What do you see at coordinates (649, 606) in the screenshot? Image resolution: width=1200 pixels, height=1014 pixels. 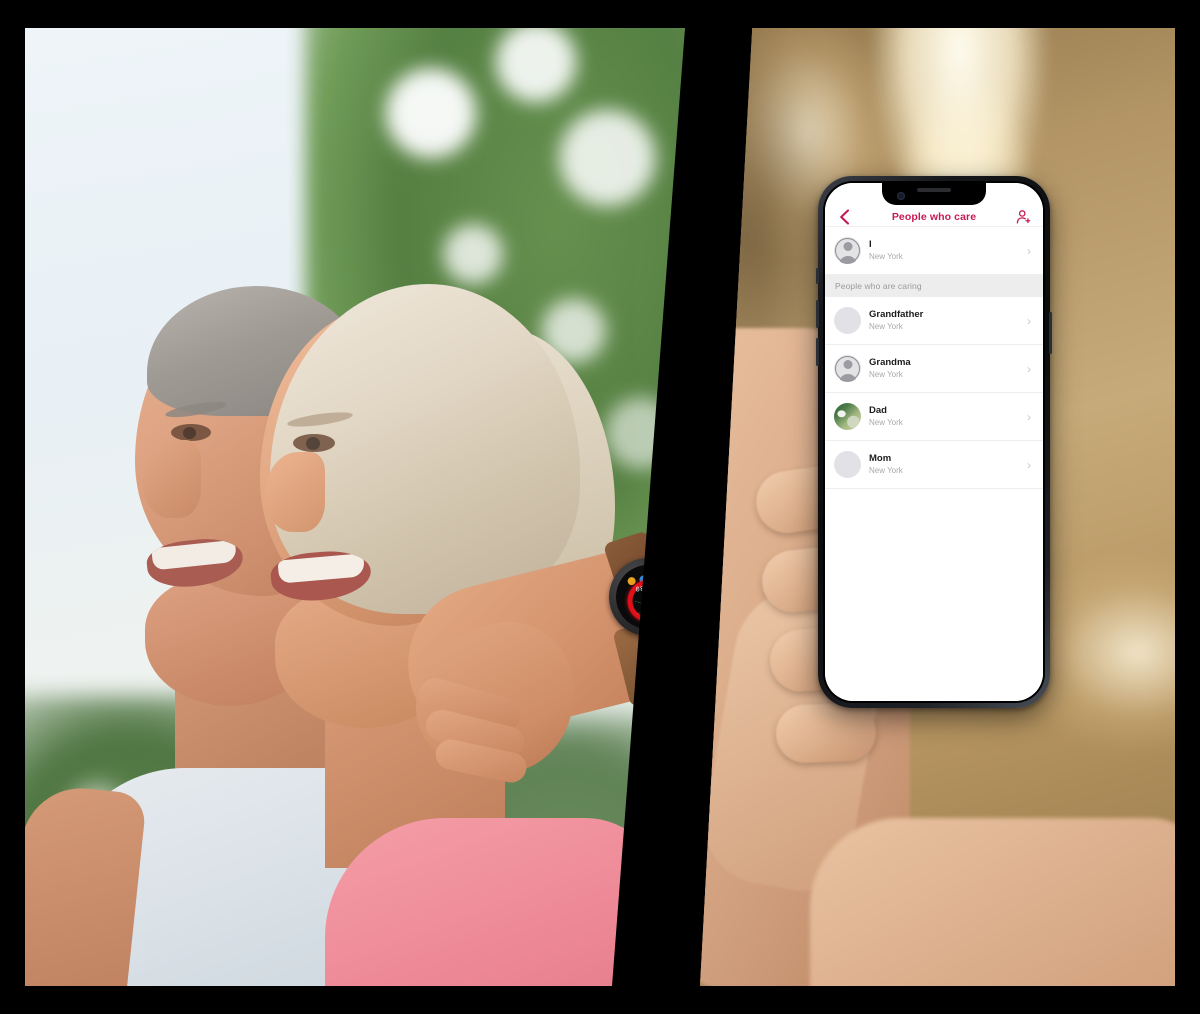 I see `watch-graph-icon` at bounding box center [649, 606].